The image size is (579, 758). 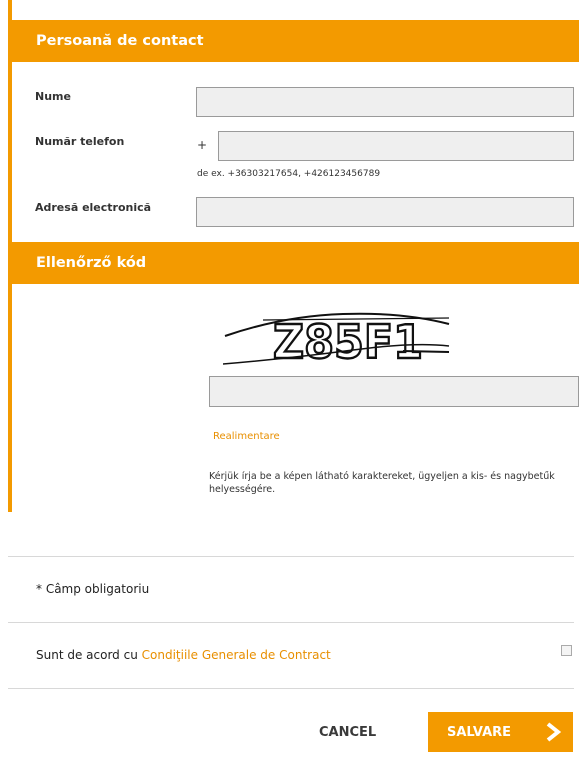 I want to click on captcha-image: Z85F1, so click(x=336, y=340).